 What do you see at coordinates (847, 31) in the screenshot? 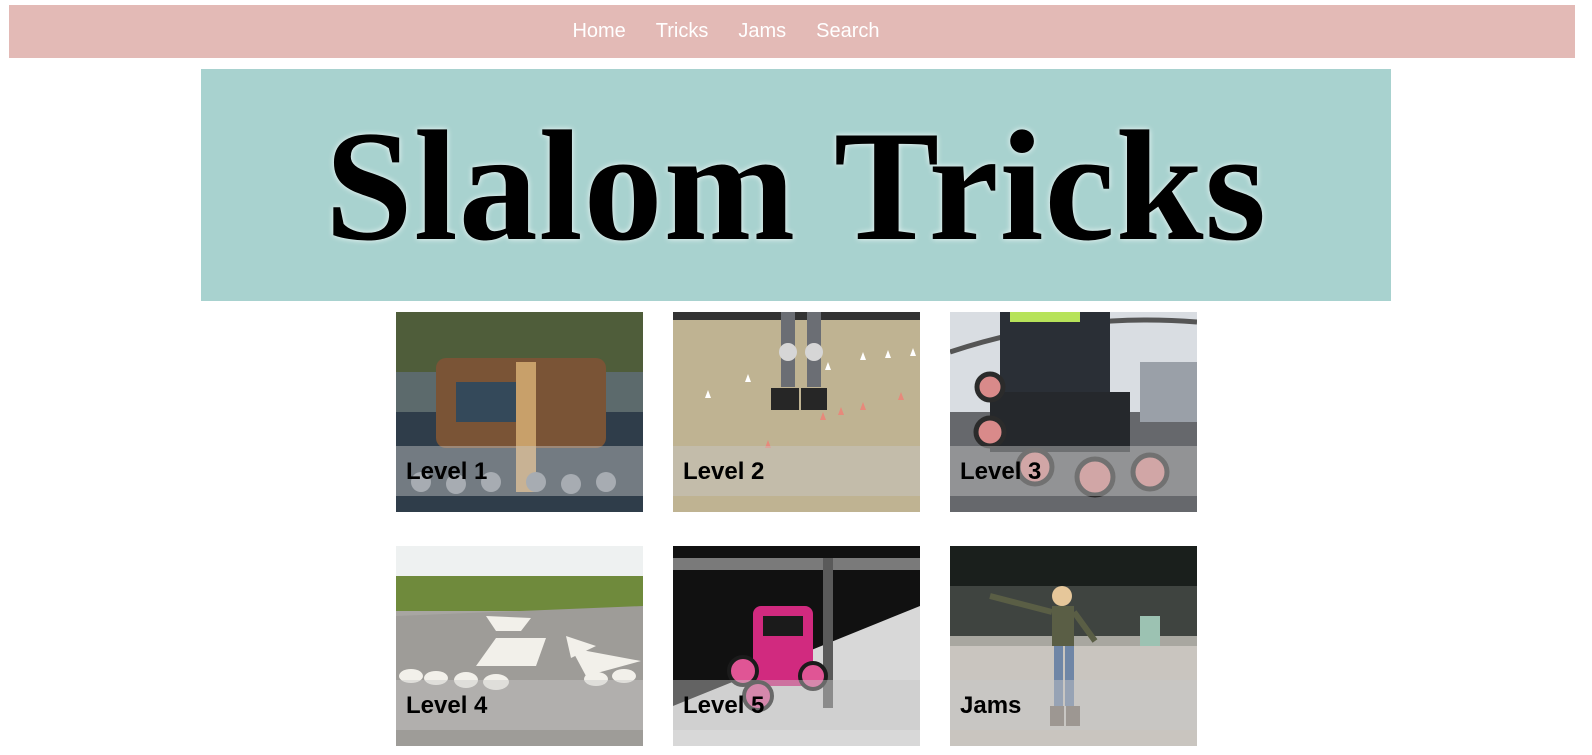
I see `nav-search-link: Search` at bounding box center [847, 31].